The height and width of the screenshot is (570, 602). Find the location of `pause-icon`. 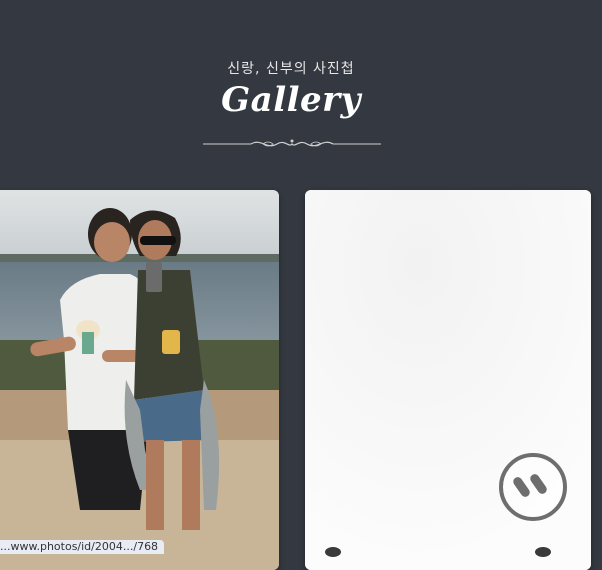

pause-icon is located at coordinates (533, 487).